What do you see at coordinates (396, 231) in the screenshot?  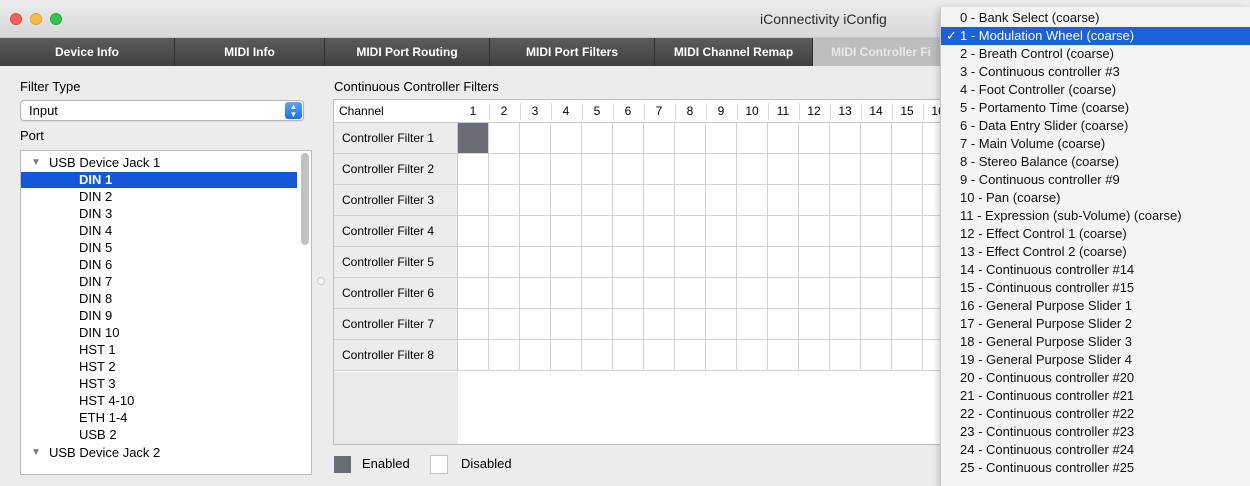 I see `controller-filter-row-label: Controller Filter 4` at bounding box center [396, 231].